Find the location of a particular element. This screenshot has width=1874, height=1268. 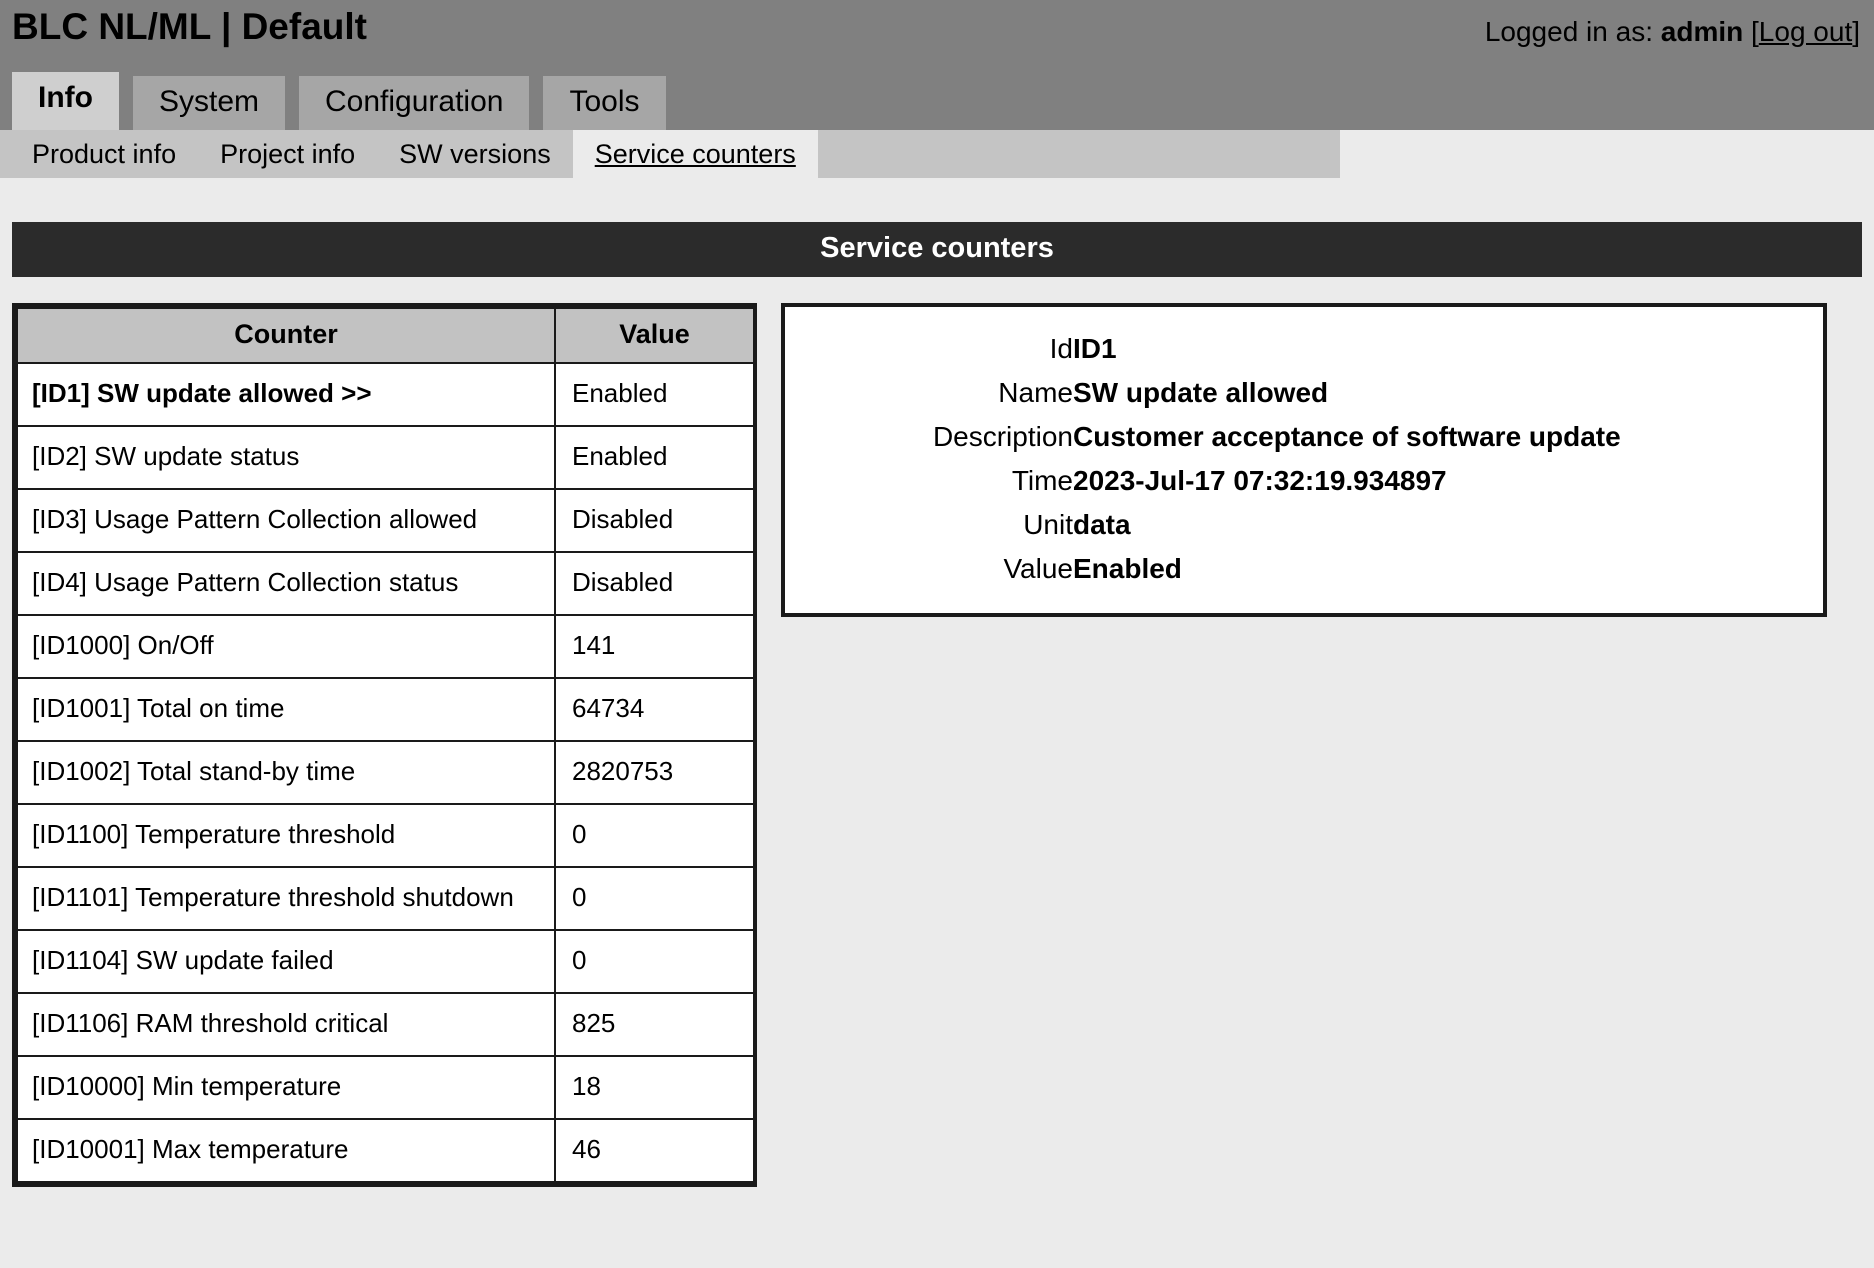

table-row: [ID10000] Min temperature 18 is located at coordinates (385, 1087).